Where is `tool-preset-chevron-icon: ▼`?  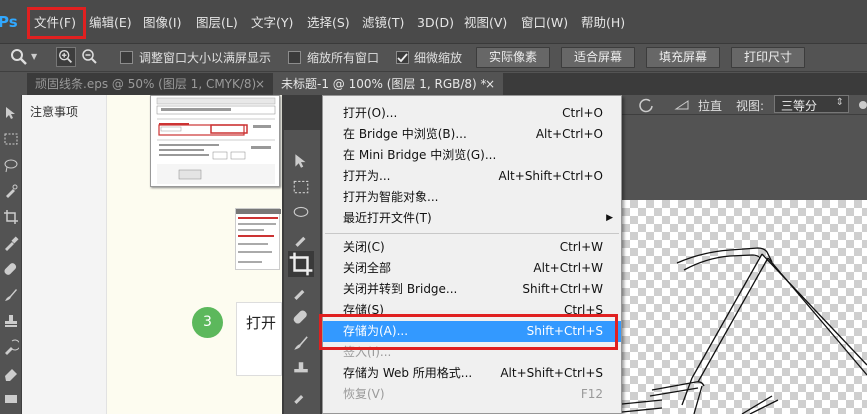 tool-preset-chevron-icon: ▼ is located at coordinates (34, 56).